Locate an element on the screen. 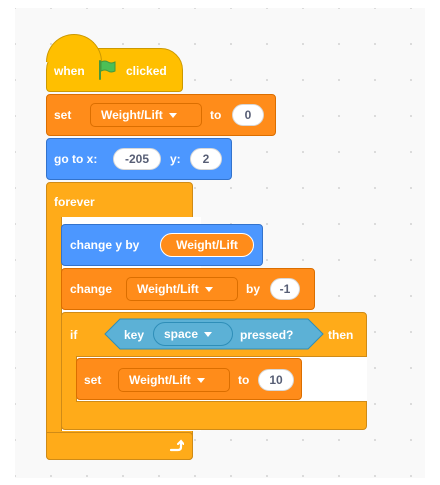 This screenshot has height=485, width=440. then-label: then is located at coordinates (341, 335).